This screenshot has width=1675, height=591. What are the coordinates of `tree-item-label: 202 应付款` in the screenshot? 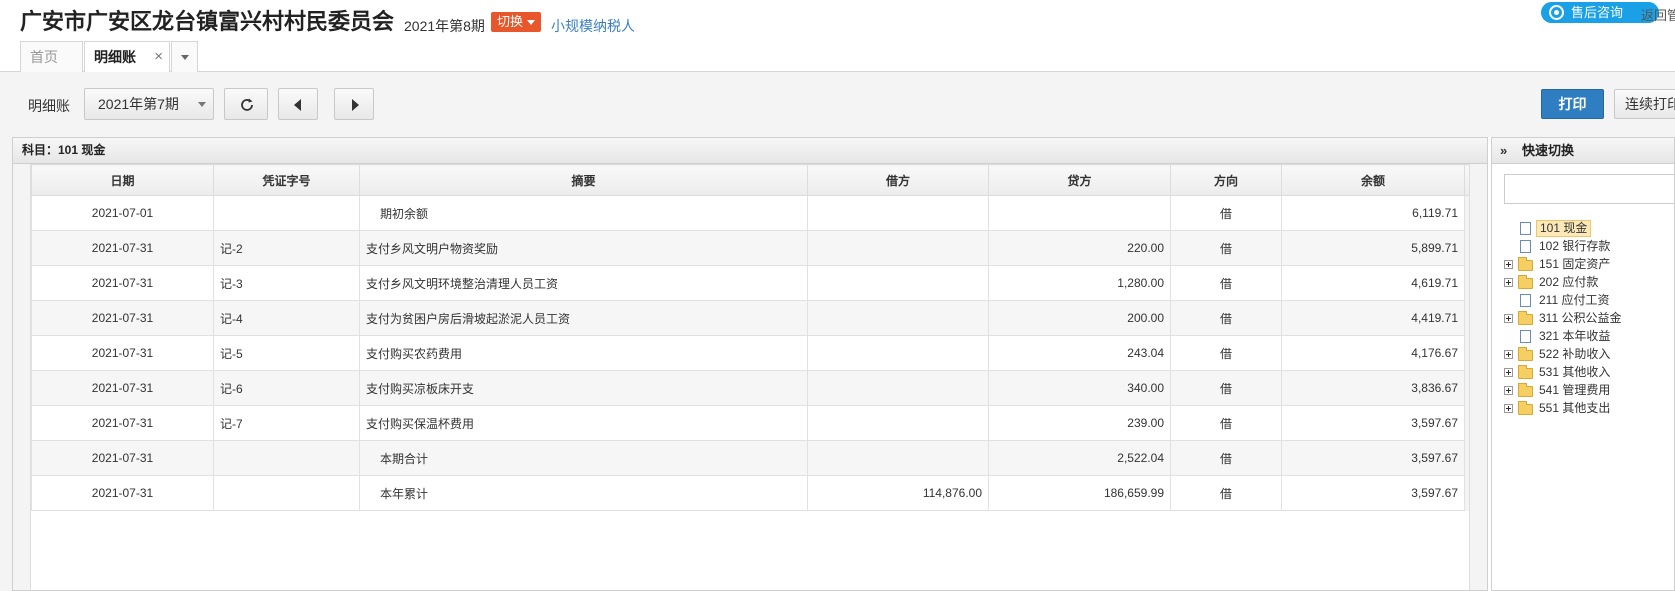 It's located at (1569, 282).